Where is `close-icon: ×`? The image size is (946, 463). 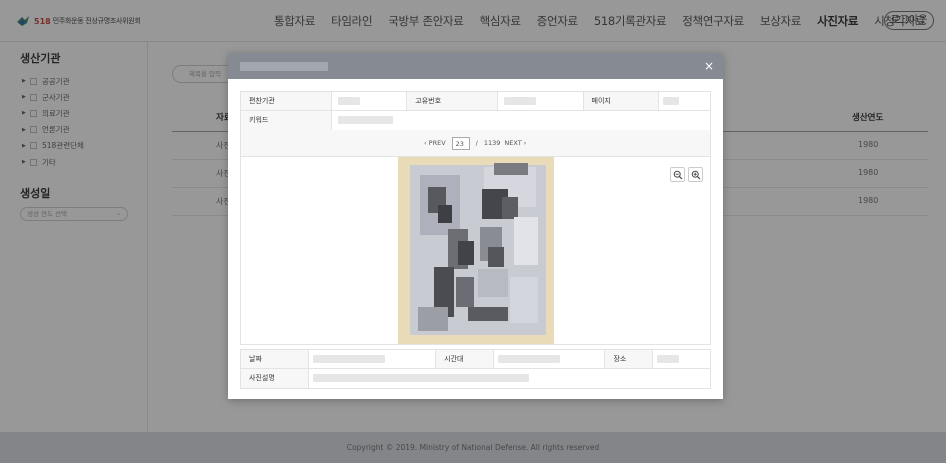 close-icon: × is located at coordinates (709, 66).